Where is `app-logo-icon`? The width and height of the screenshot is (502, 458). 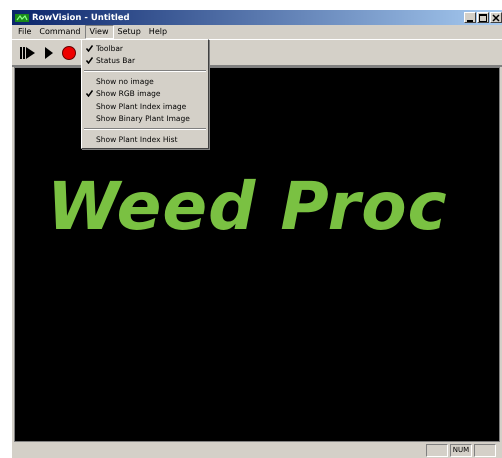
app-logo-icon is located at coordinates (22, 18).